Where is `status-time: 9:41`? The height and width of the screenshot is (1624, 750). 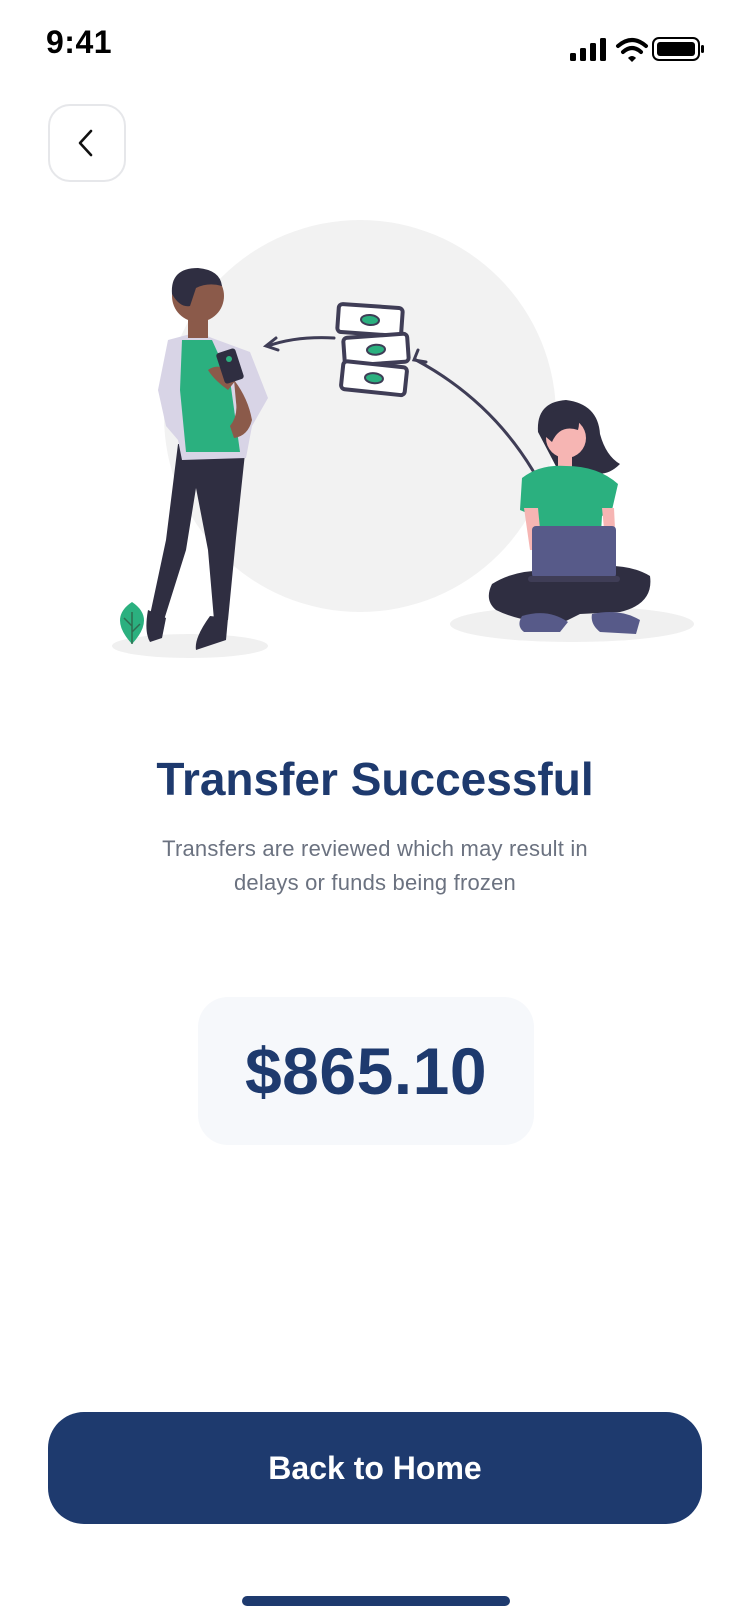
status-time: 9:41 is located at coordinates (79, 42).